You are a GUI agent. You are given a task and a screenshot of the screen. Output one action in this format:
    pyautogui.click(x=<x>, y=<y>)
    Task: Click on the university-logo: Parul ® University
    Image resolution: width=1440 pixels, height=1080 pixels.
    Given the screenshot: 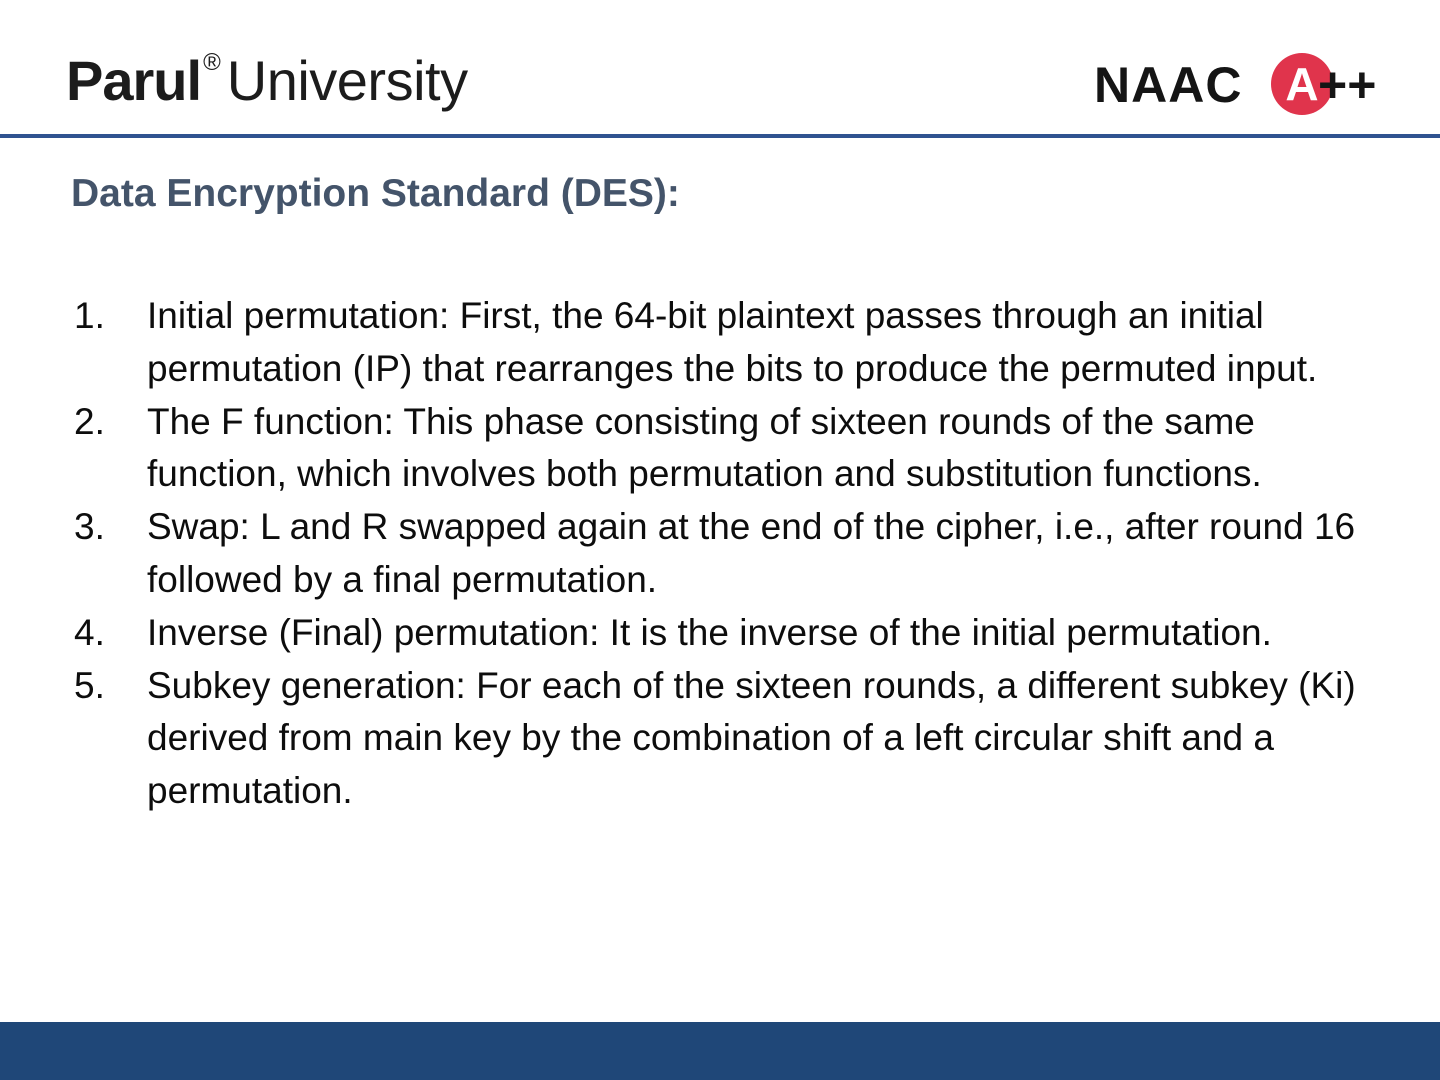 What is the action you would take?
    pyautogui.click(x=267, y=88)
    